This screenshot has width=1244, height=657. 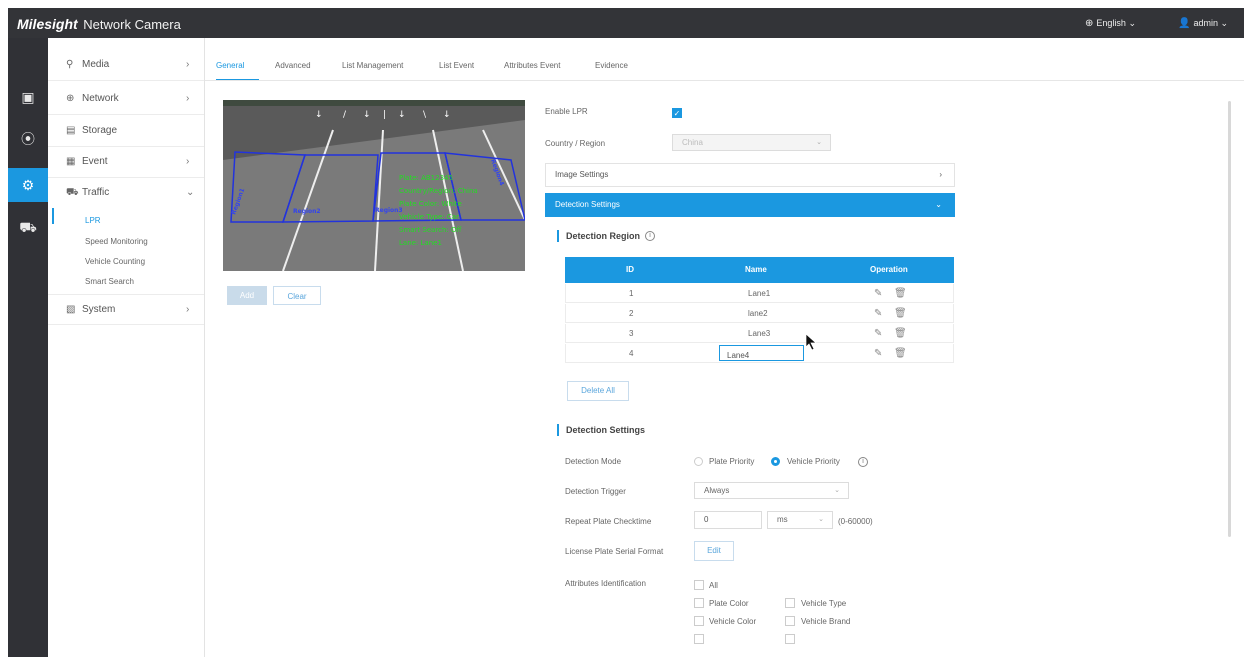 What do you see at coordinates (426, 178) in the screenshot?
I see `osd-line: Plate: AB12345` at bounding box center [426, 178].